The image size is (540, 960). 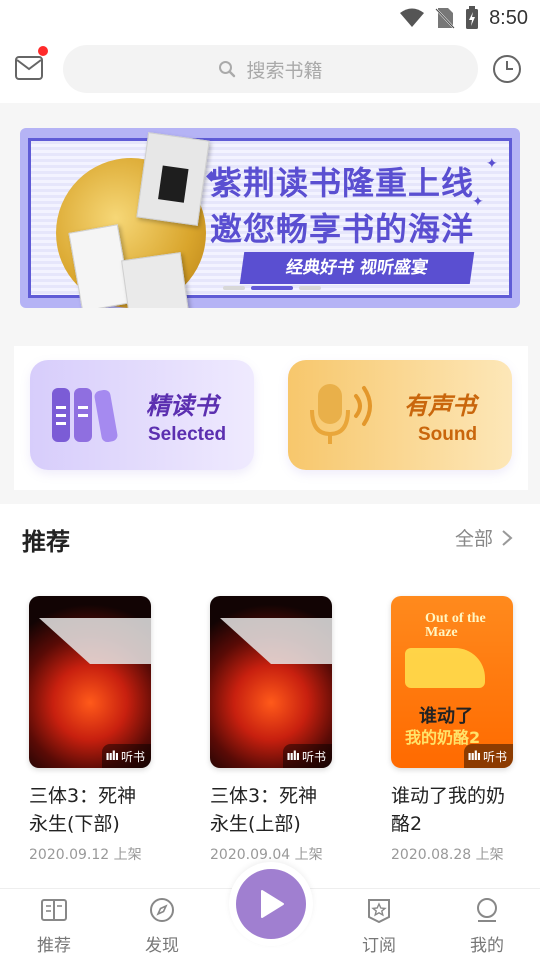 I want to click on view-all-link: 全部, so click(x=484, y=537).